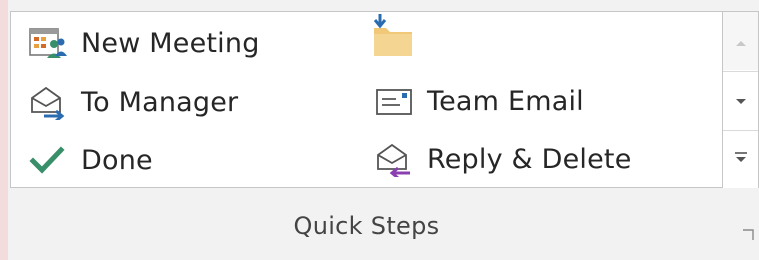  I want to click on gallery-more-icon, so click(741, 159).